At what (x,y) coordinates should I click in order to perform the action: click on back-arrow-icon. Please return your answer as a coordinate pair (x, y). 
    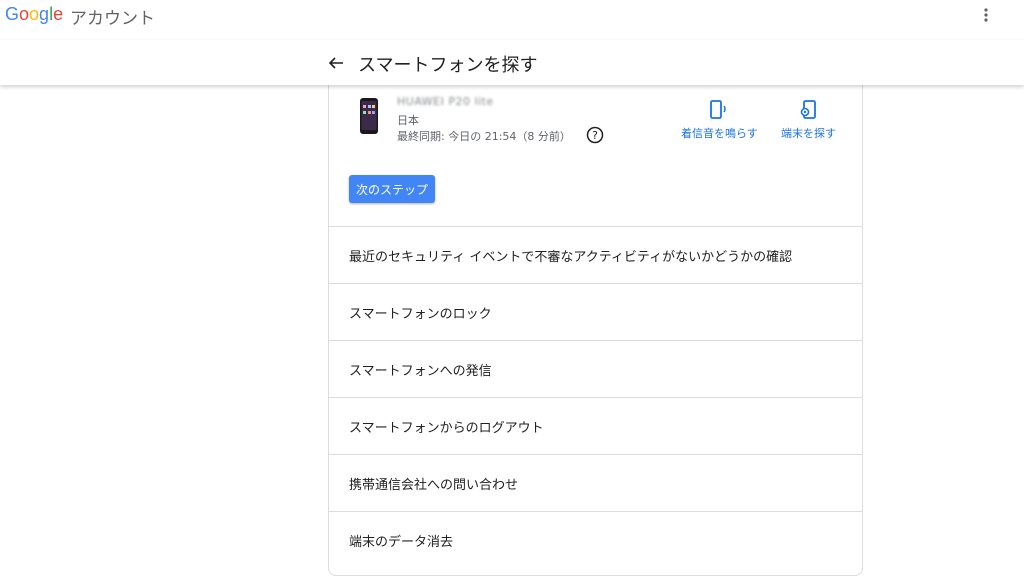
    Looking at the image, I should click on (335, 63).